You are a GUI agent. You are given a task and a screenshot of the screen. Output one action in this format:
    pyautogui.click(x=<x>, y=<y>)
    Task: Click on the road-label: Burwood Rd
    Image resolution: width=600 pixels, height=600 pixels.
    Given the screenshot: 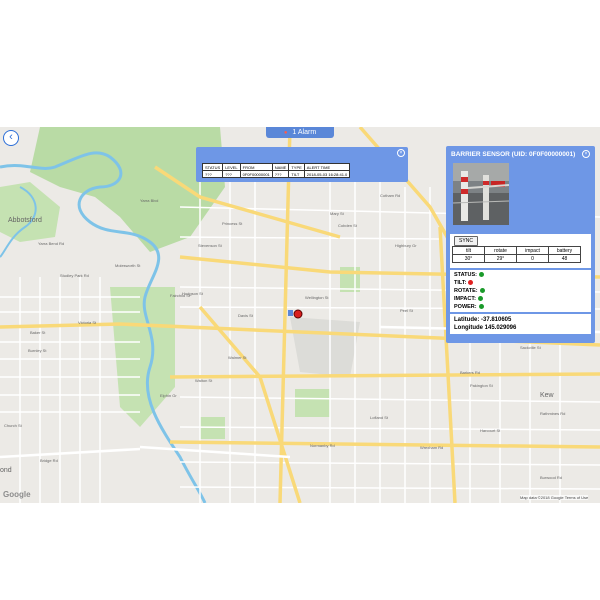 What is the action you would take?
    pyautogui.click(x=551, y=477)
    